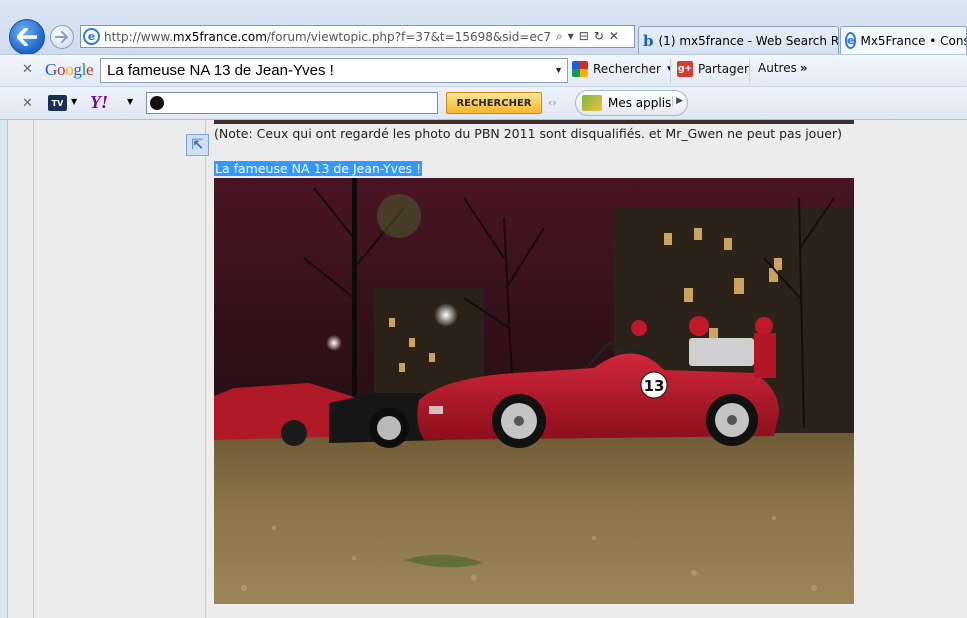 The width and height of the screenshot is (967, 618). Describe the element at coordinates (69, 69) in the screenshot. I see `google-logo: Google` at that location.